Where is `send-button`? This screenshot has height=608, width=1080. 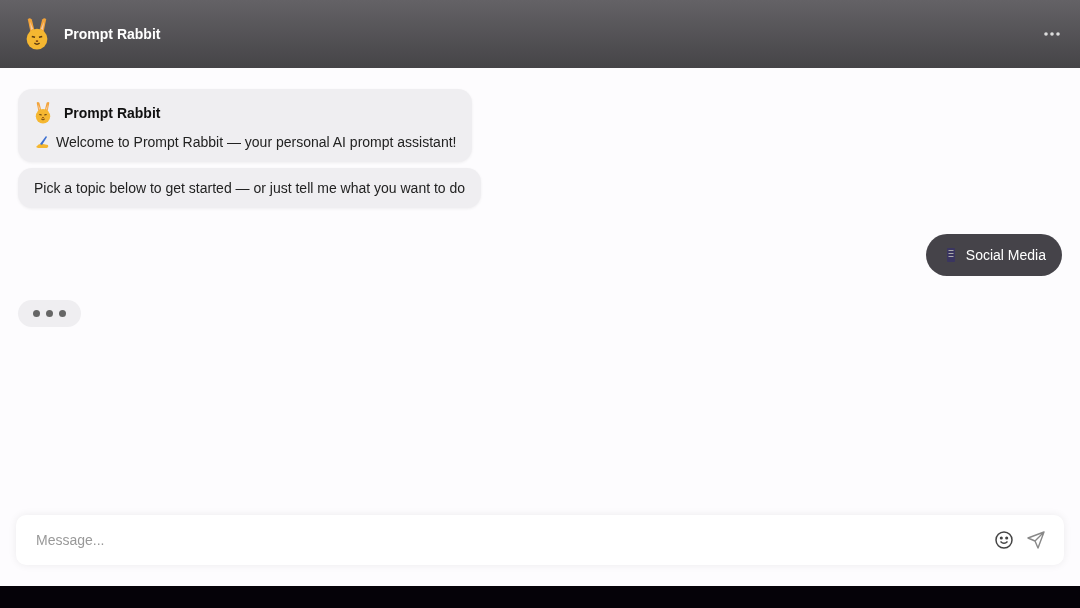 send-button is located at coordinates (1036, 540).